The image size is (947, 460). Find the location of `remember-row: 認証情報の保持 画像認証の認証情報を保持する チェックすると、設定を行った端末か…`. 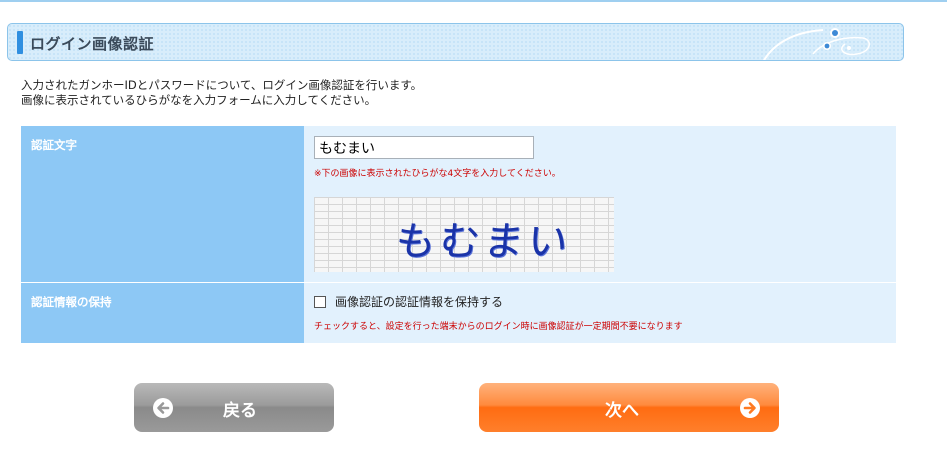

remember-row: 認証情報の保持 画像認証の認証情報を保持する チェックすると、設定を行った端末か… is located at coordinates (458, 313).